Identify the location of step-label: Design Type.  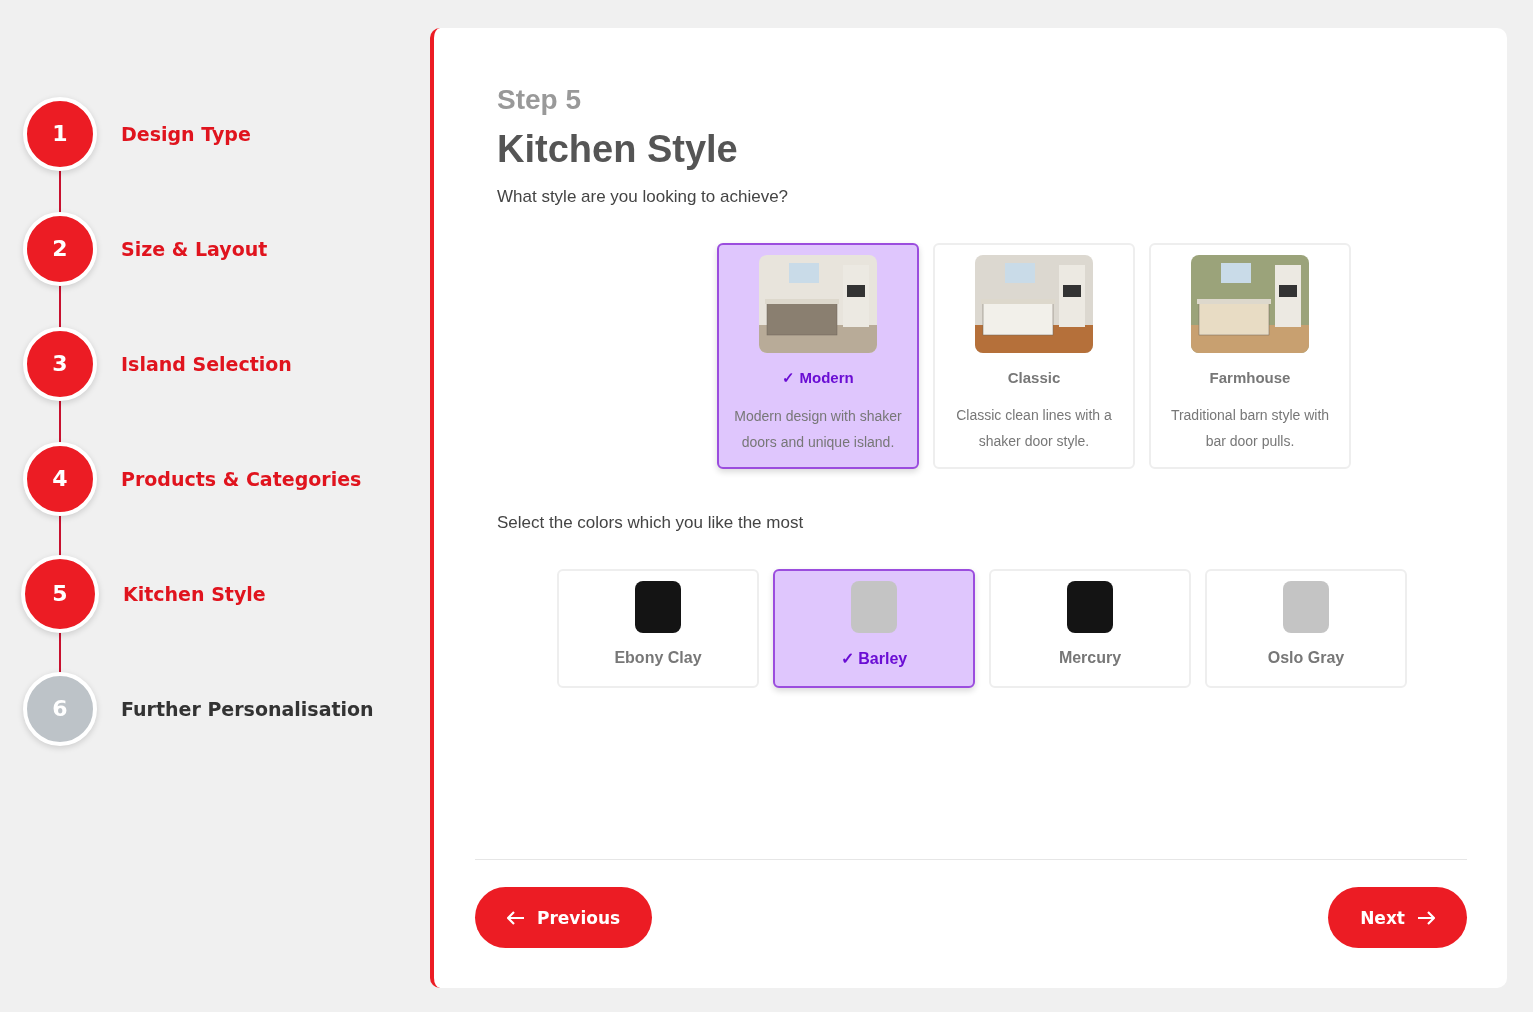
(186, 133).